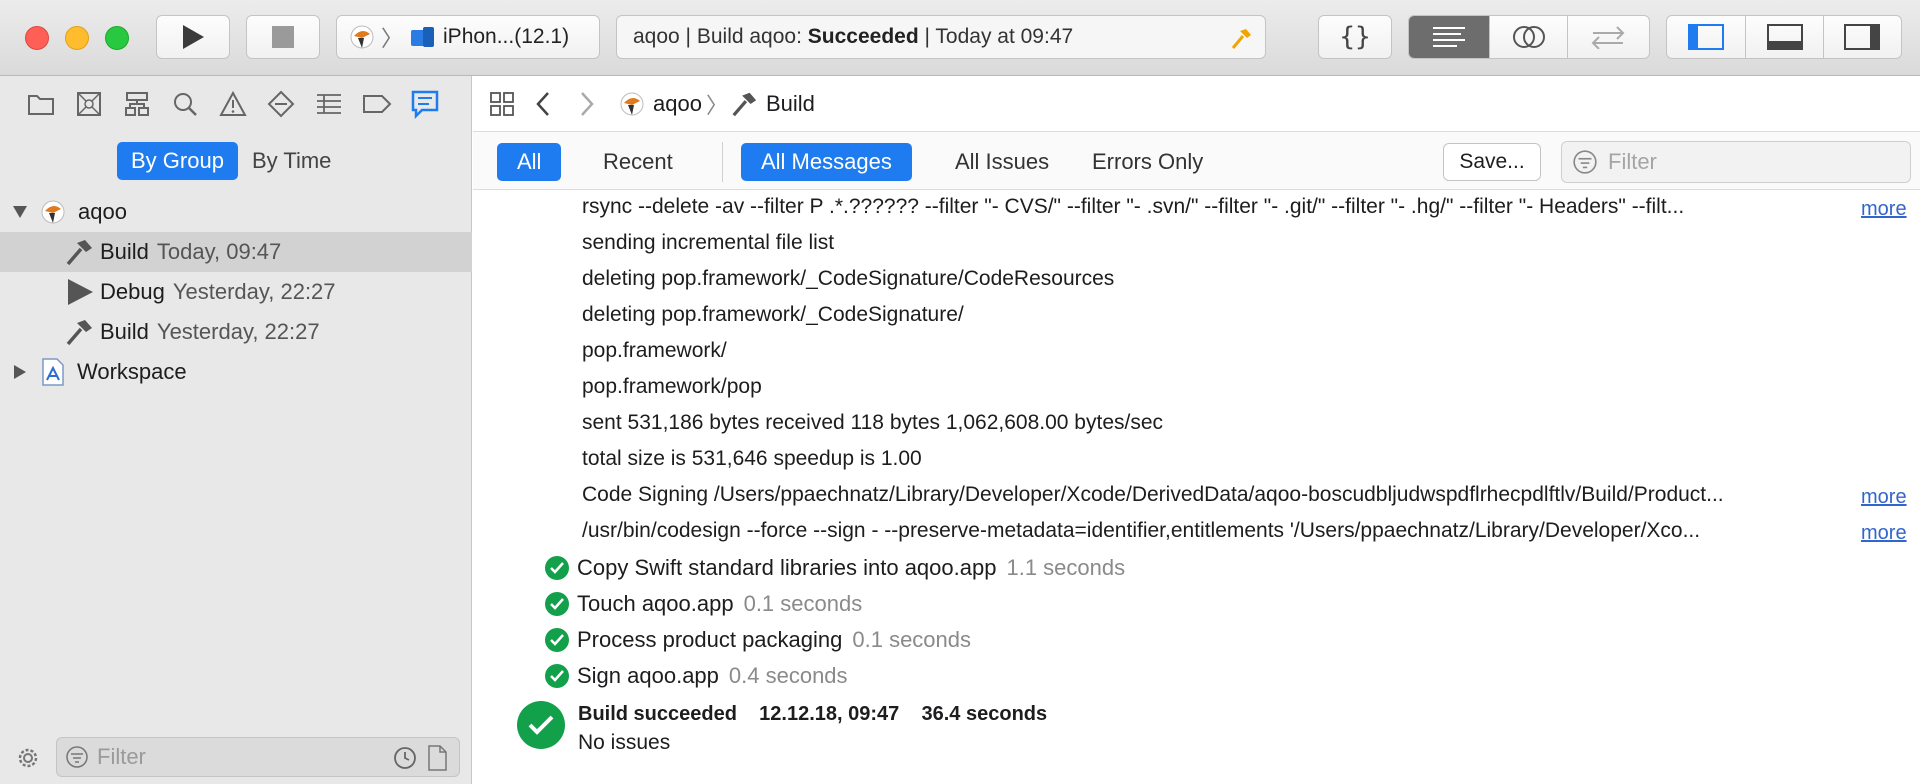  Describe the element at coordinates (1002, 162) in the screenshot. I see `all-issues-button: All Issues` at that location.